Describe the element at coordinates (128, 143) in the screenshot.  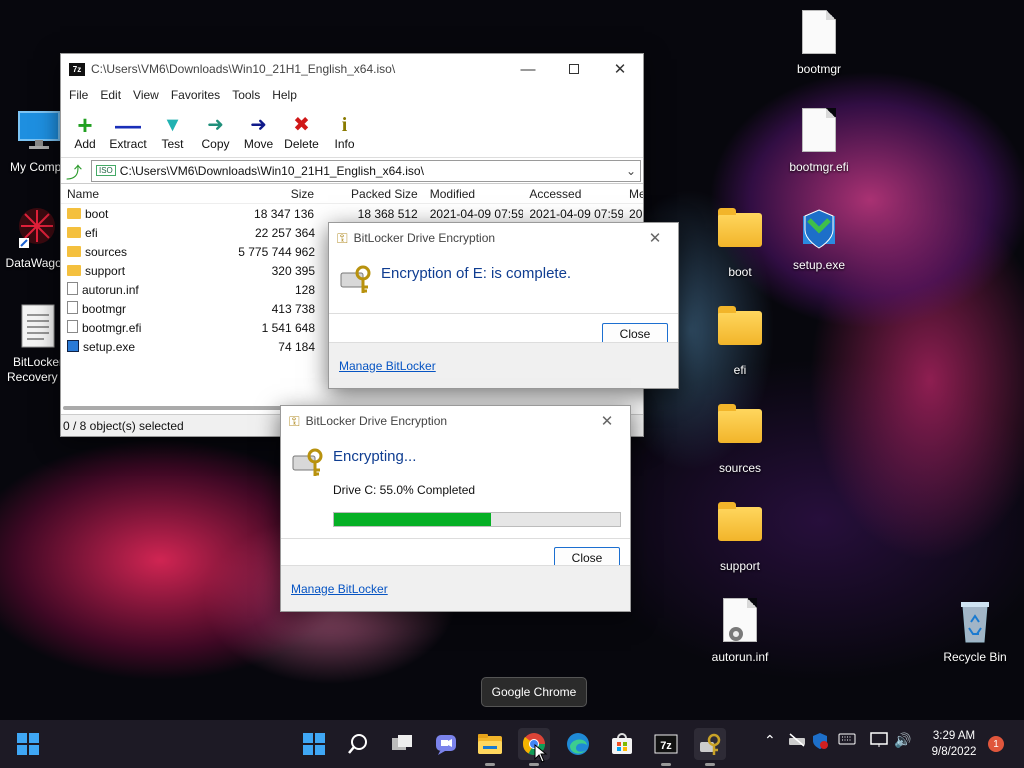
I see `extract-label: Extract` at that location.